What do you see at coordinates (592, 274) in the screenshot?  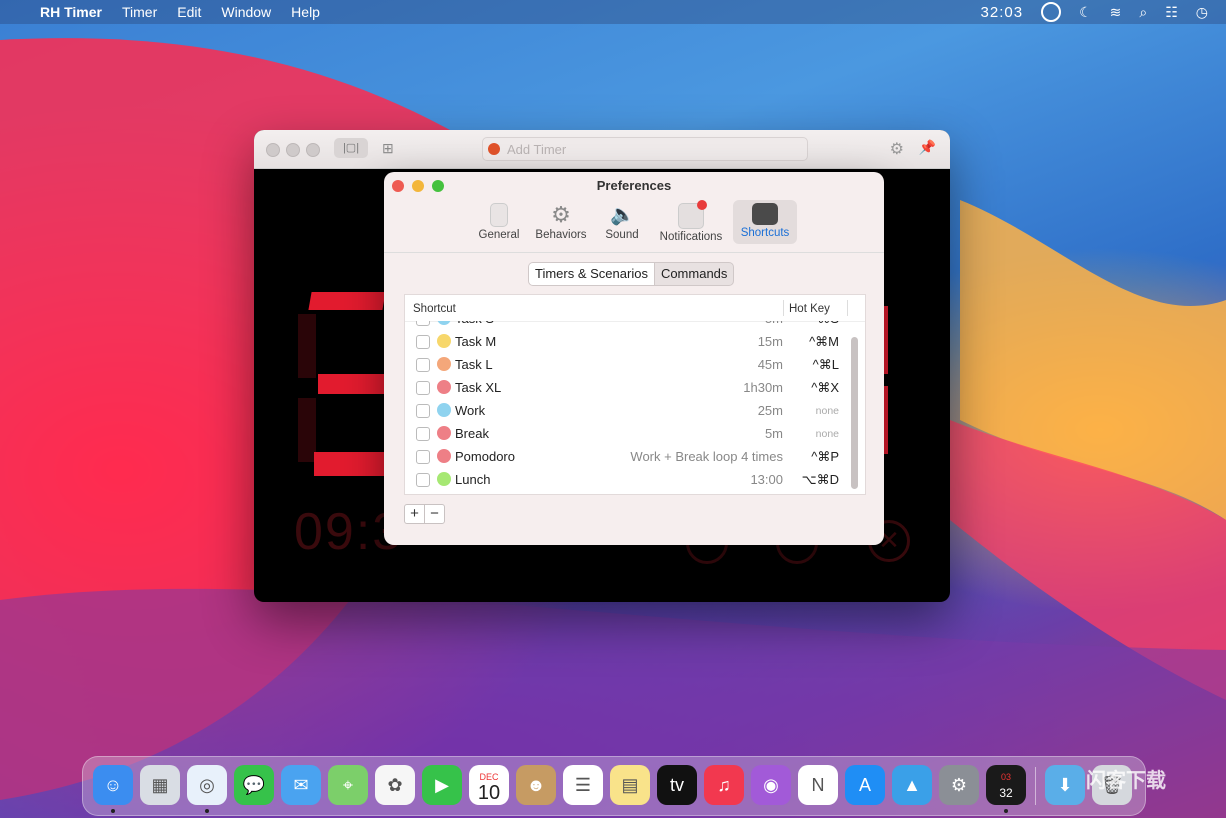 I see `segment-timers-scenarios: Timers & Scenarios` at bounding box center [592, 274].